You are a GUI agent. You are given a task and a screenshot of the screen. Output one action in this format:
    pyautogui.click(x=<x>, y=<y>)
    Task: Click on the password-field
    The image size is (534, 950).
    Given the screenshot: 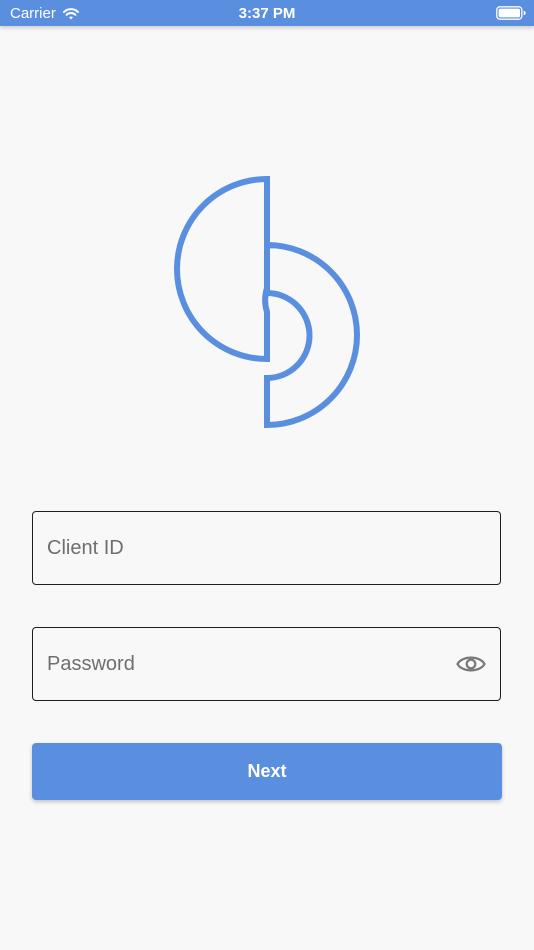 What is the action you would take?
    pyautogui.click(x=266, y=664)
    